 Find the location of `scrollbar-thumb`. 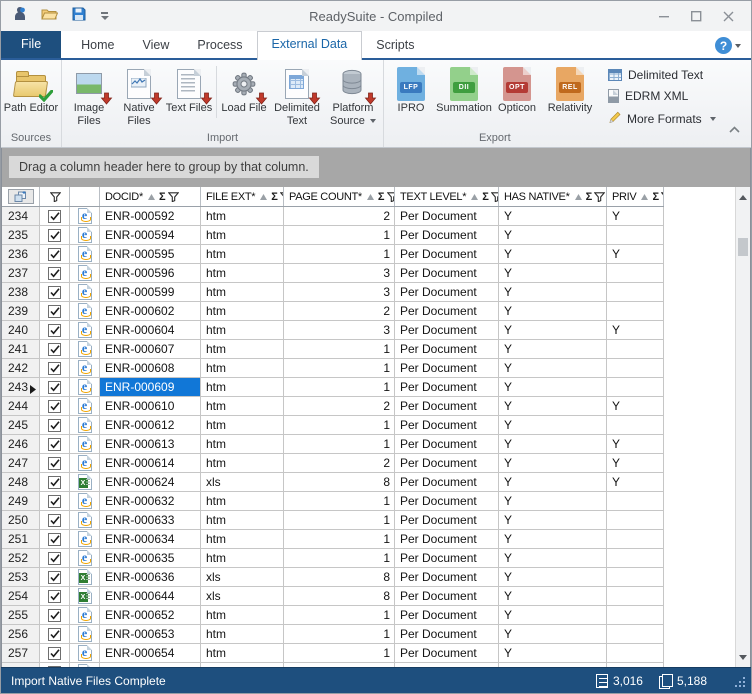

scrollbar-thumb is located at coordinates (743, 247).